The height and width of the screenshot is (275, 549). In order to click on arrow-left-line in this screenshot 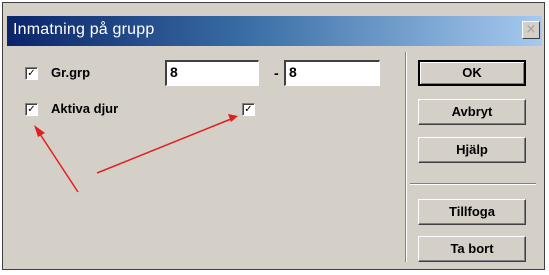, I will do `click(58, 161)`.